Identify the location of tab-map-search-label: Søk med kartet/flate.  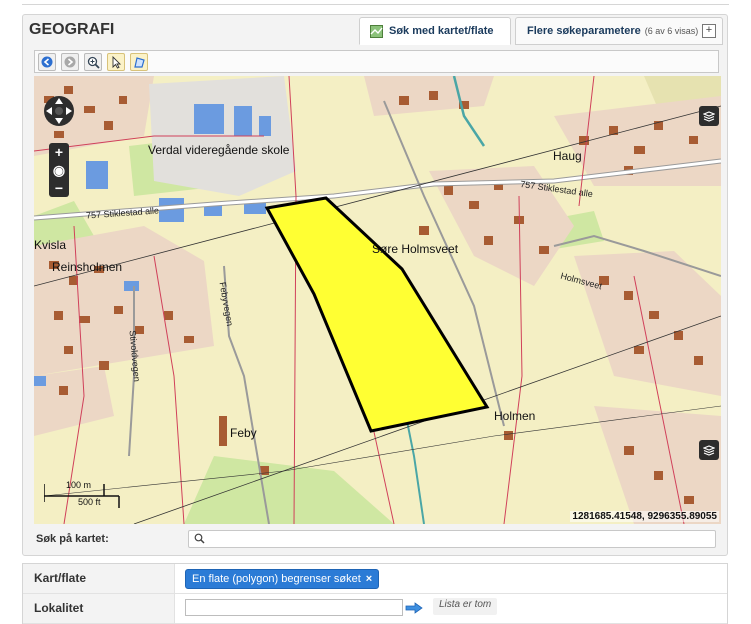
(441, 31).